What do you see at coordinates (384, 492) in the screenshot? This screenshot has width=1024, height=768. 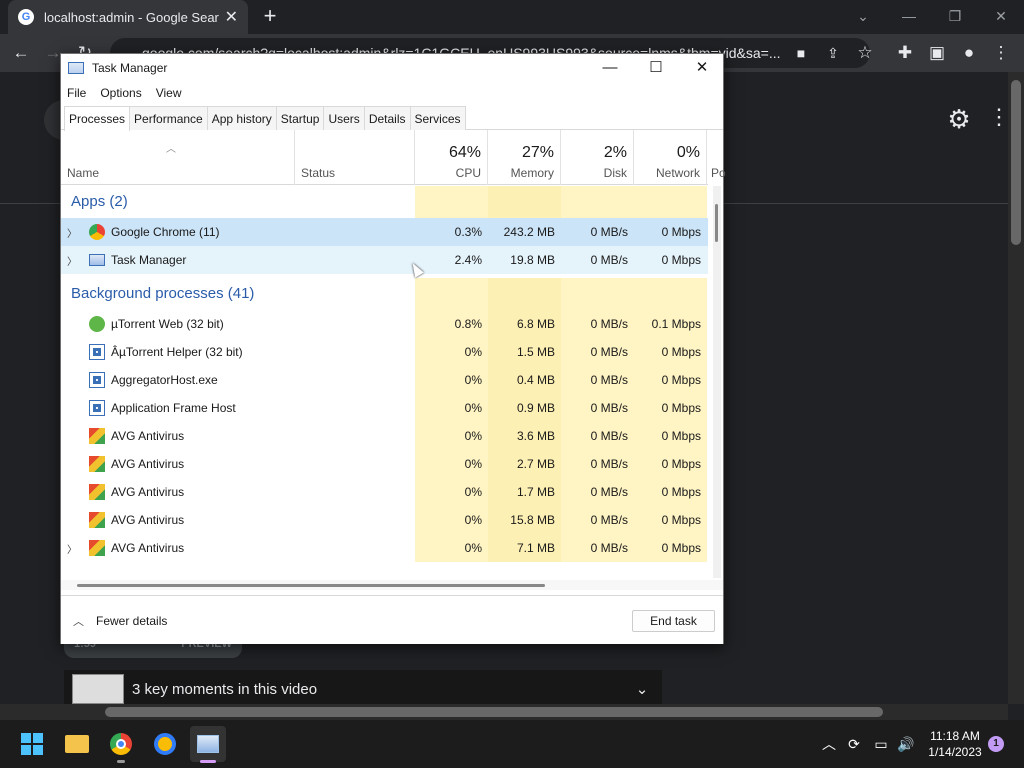 I see `process-row: 0% 1.7 MB 0 MB/s 0 Mbps AVG Antivirus` at bounding box center [384, 492].